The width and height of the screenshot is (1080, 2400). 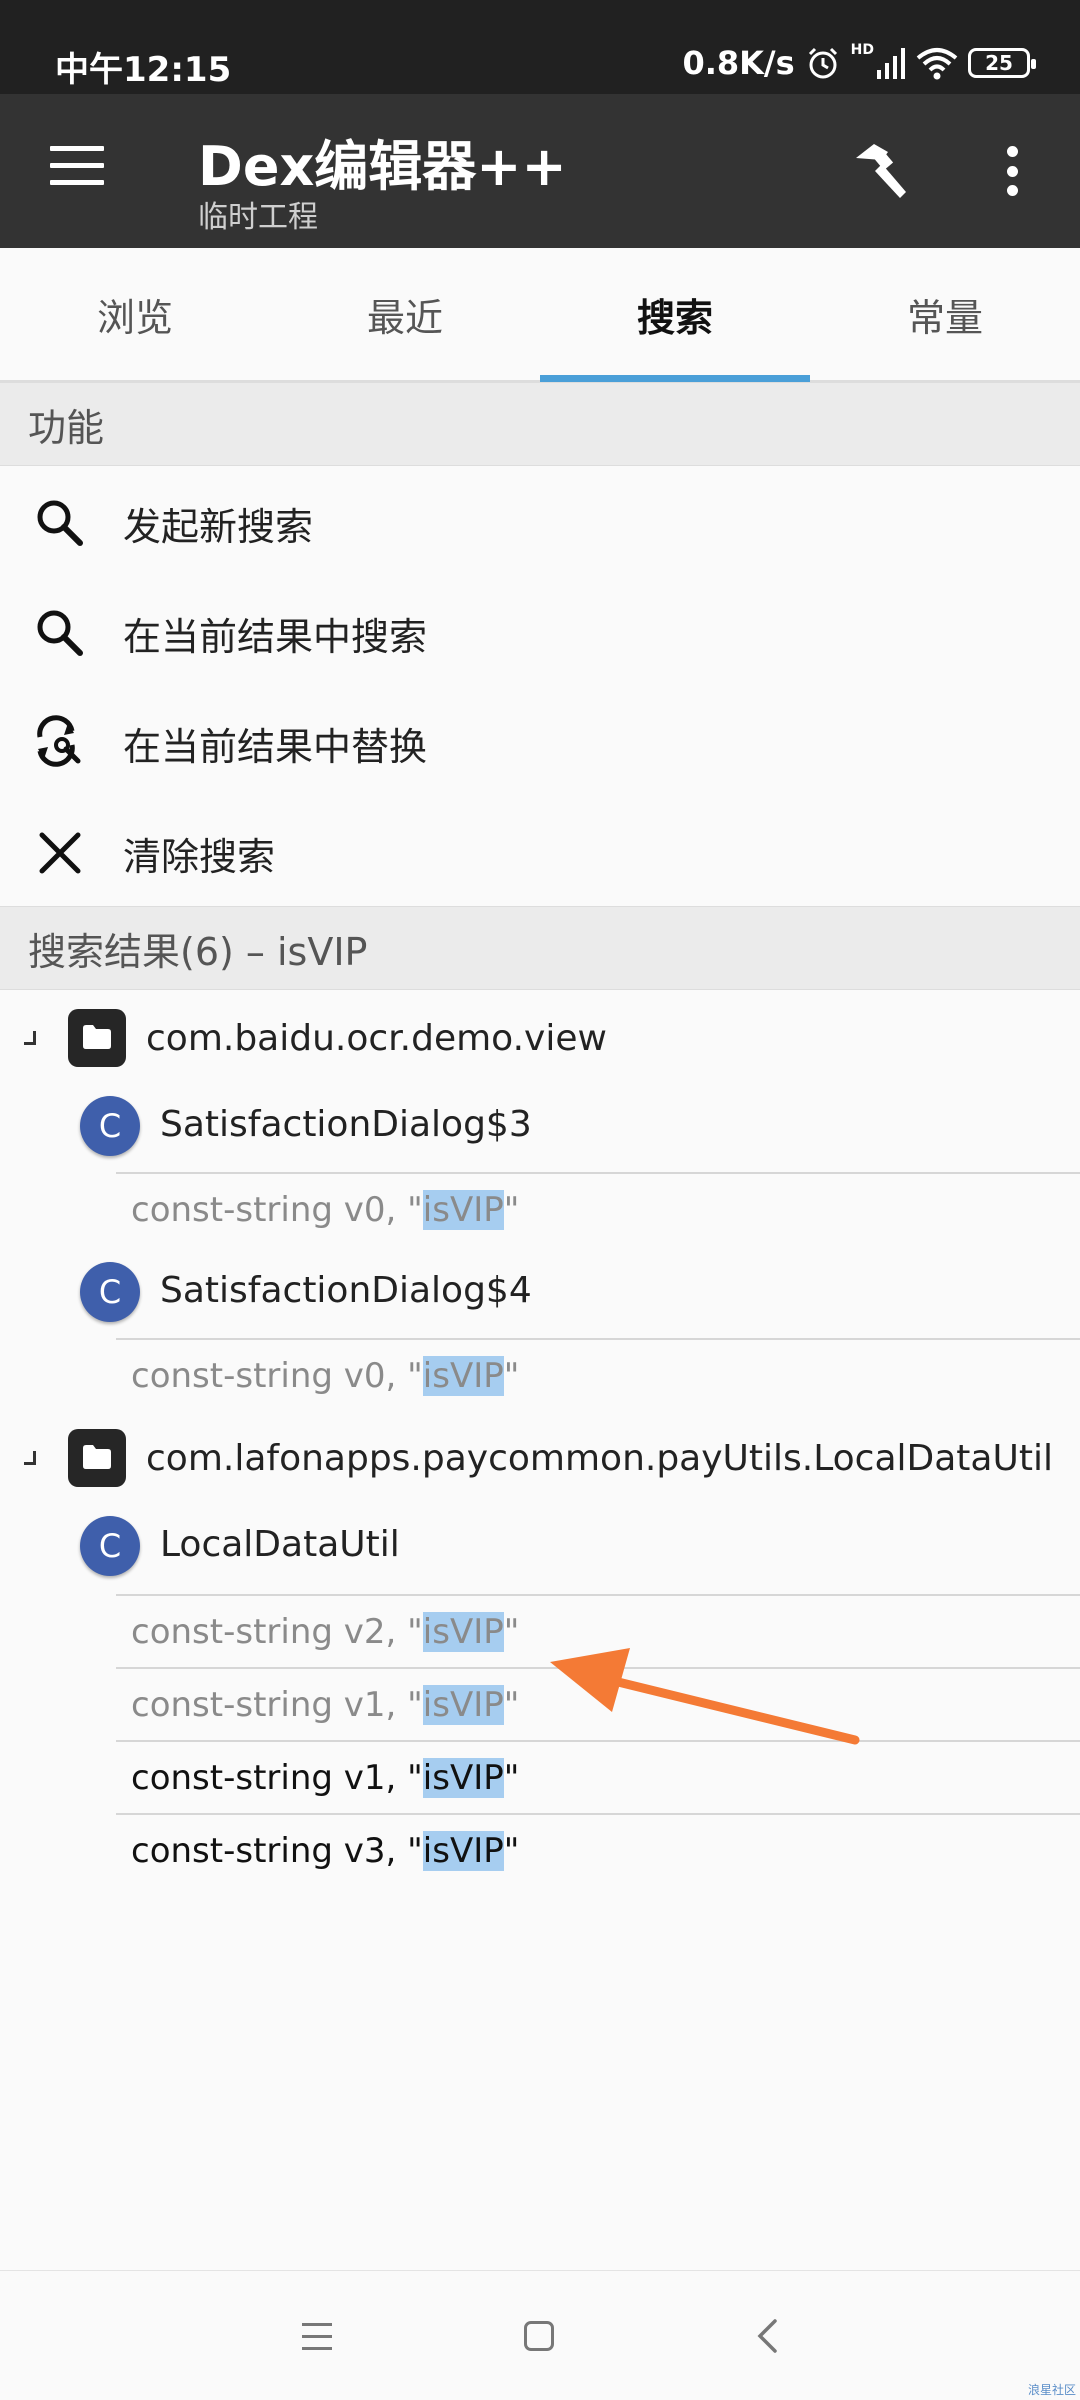 What do you see at coordinates (598, 1849) in the screenshot?
I see `match-row: const-string v3, " isVIP "` at bounding box center [598, 1849].